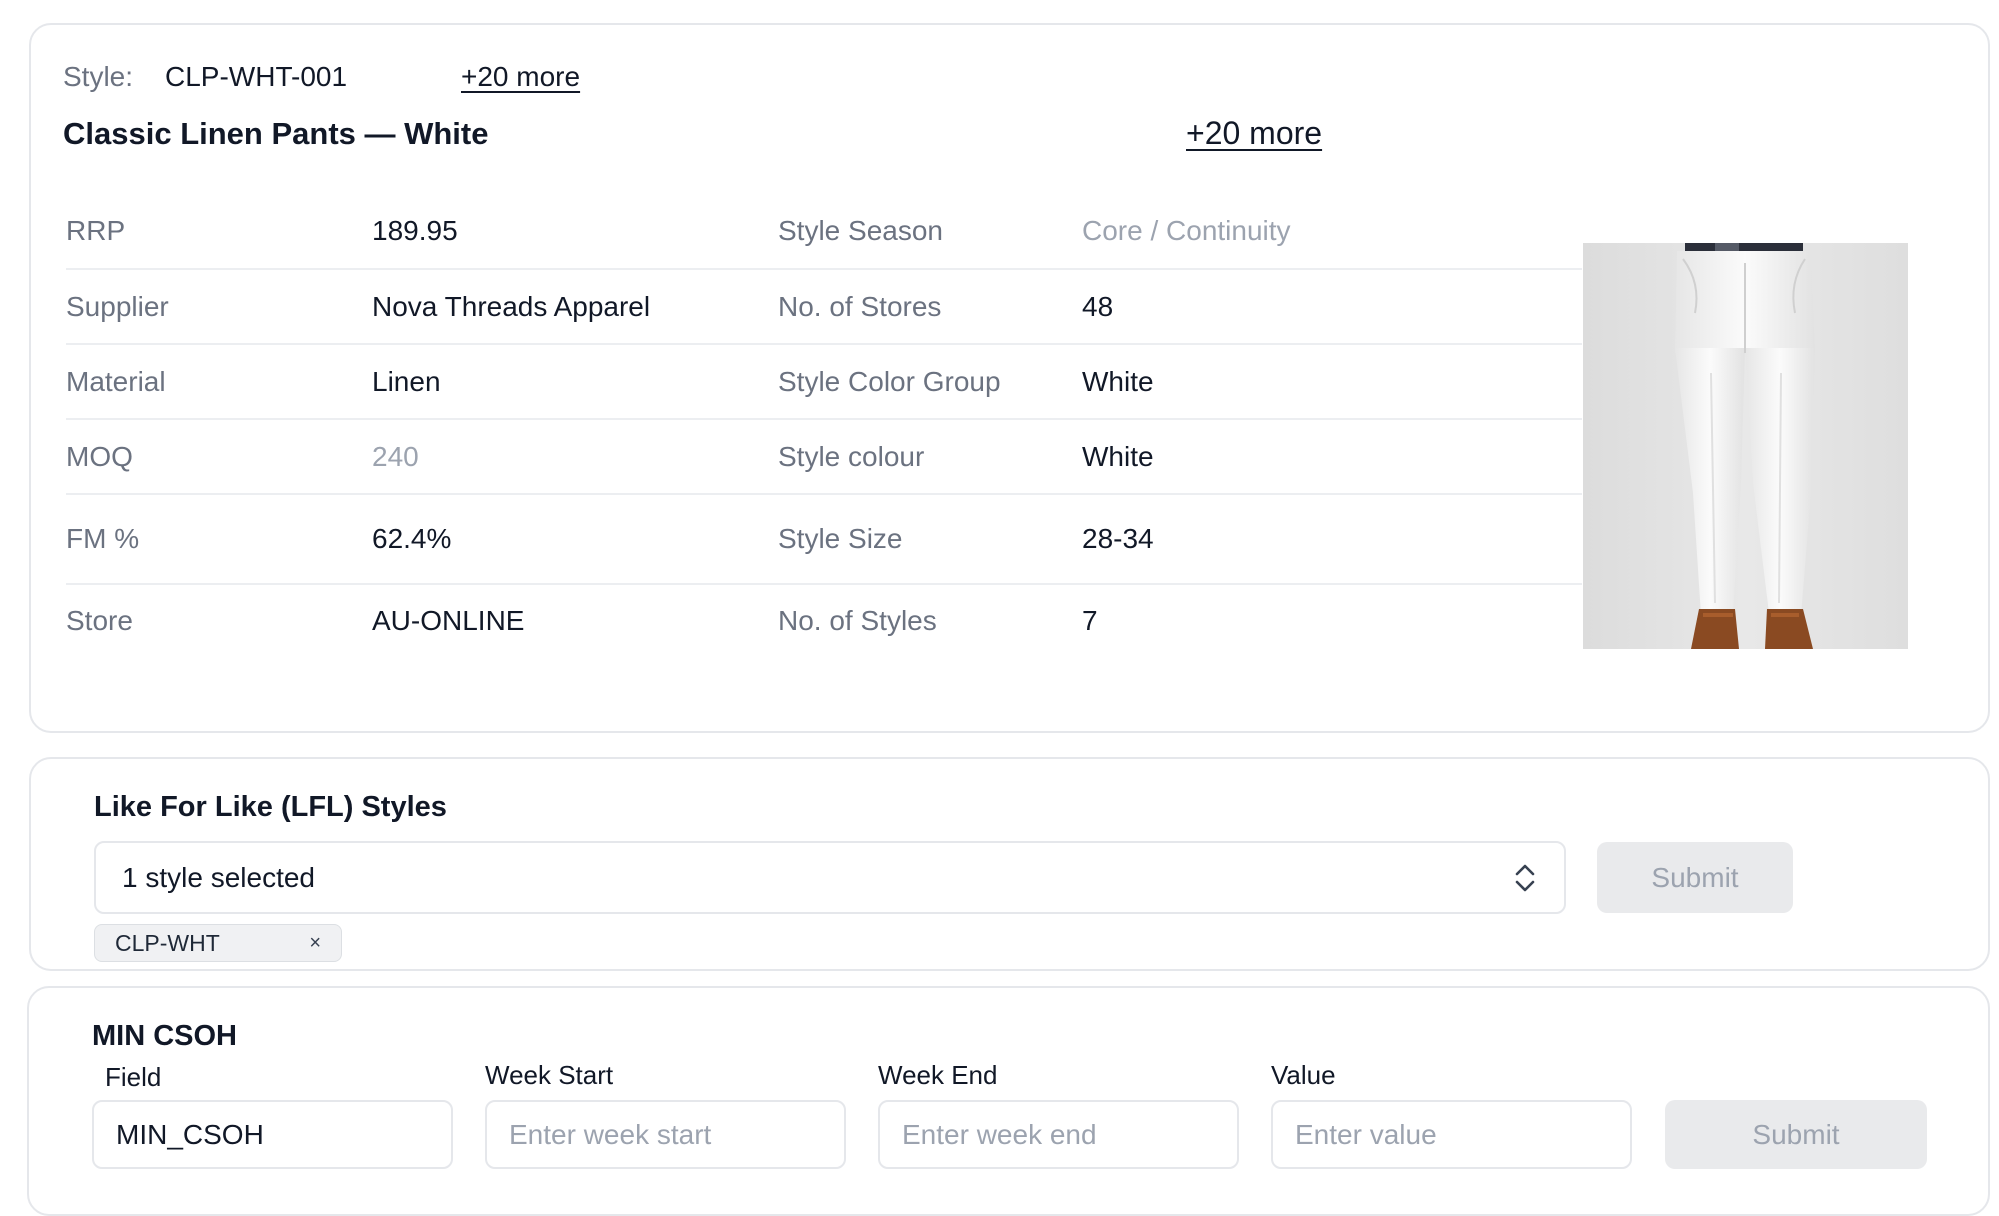 This screenshot has width=1999, height=1216. I want to click on attr-value: Linen, so click(406, 381).